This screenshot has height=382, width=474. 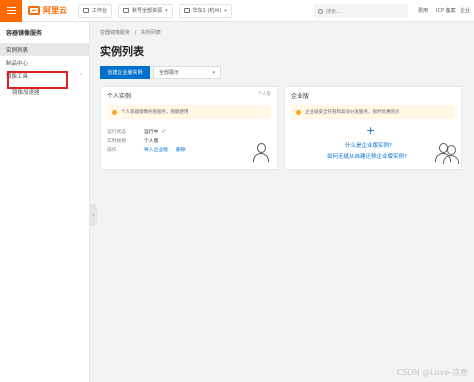 What do you see at coordinates (100, 11) in the screenshot?
I see `nav-workbench-label: 工作台` at bounding box center [100, 11].